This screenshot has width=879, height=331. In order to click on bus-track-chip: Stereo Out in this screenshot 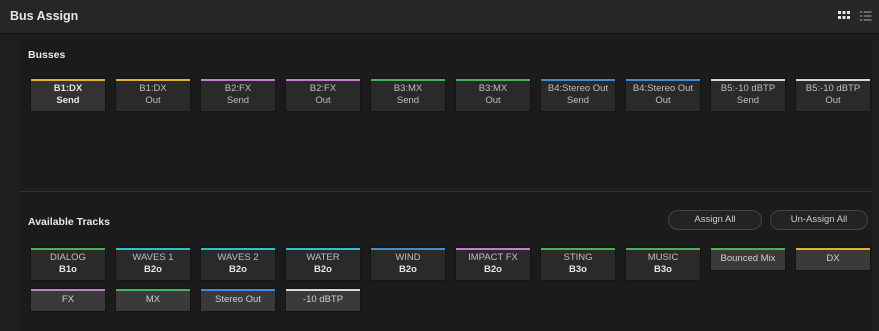, I will do `click(238, 300)`.